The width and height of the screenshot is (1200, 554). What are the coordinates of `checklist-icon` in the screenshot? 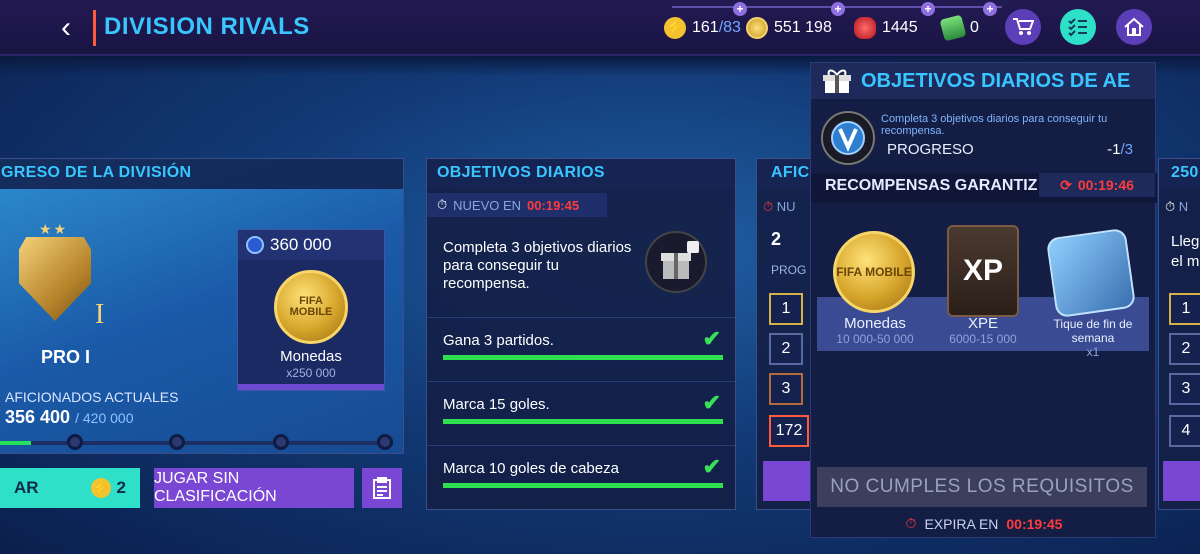 It's located at (1077, 27).